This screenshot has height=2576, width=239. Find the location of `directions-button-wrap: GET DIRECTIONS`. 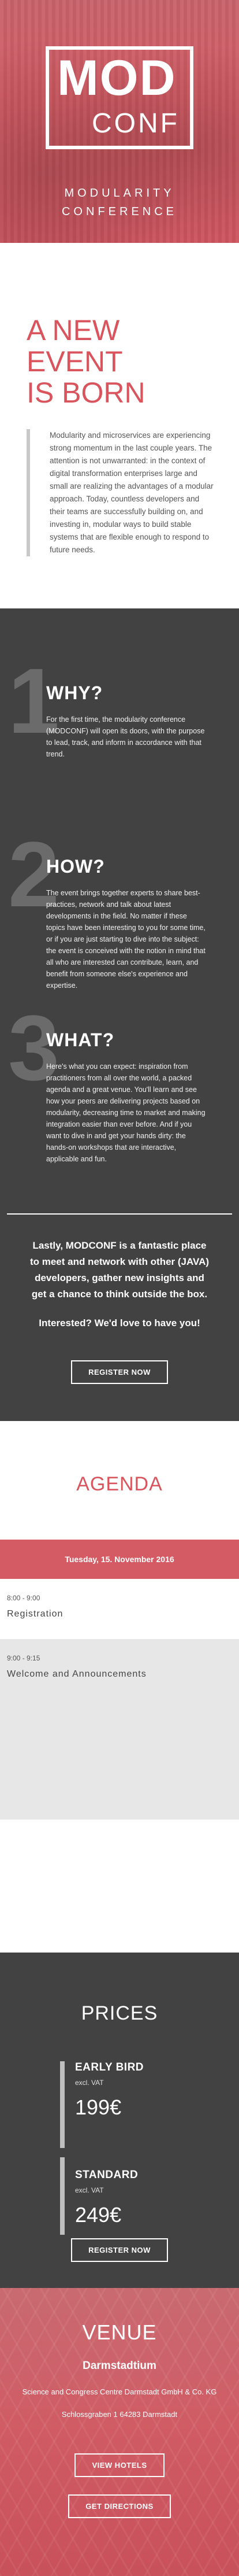

directions-button-wrap: GET DIRECTIONS is located at coordinates (119, 2506).